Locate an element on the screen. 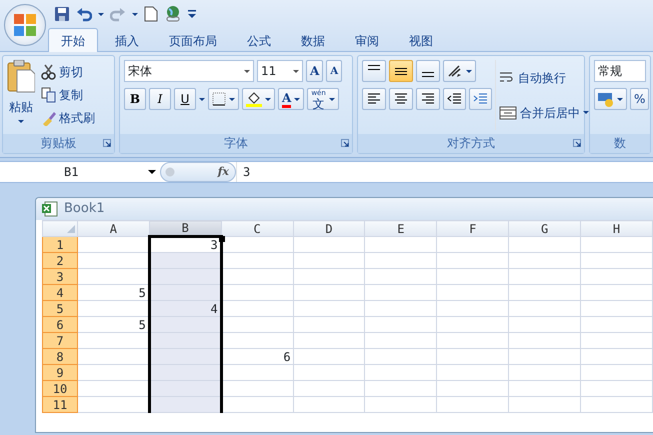 The image size is (653, 435). bottom-align-icon is located at coordinates (428, 74).